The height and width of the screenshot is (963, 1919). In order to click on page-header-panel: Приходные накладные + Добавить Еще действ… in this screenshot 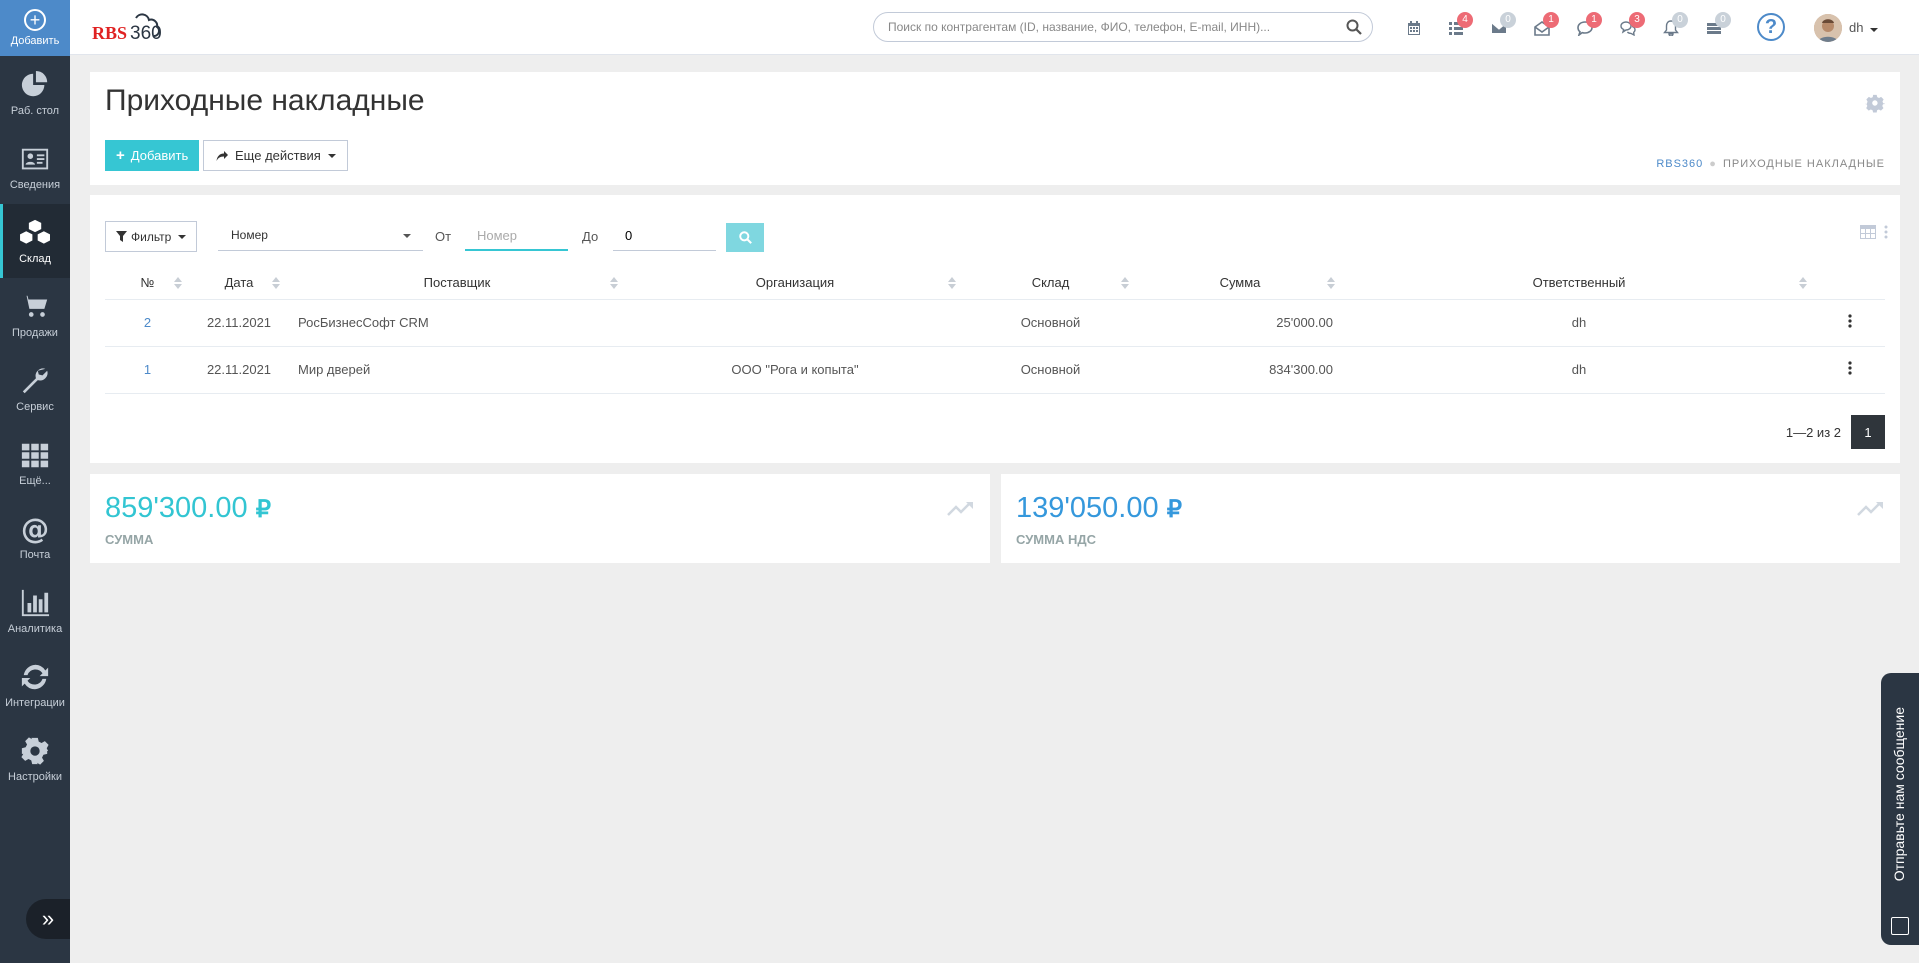, I will do `click(995, 128)`.